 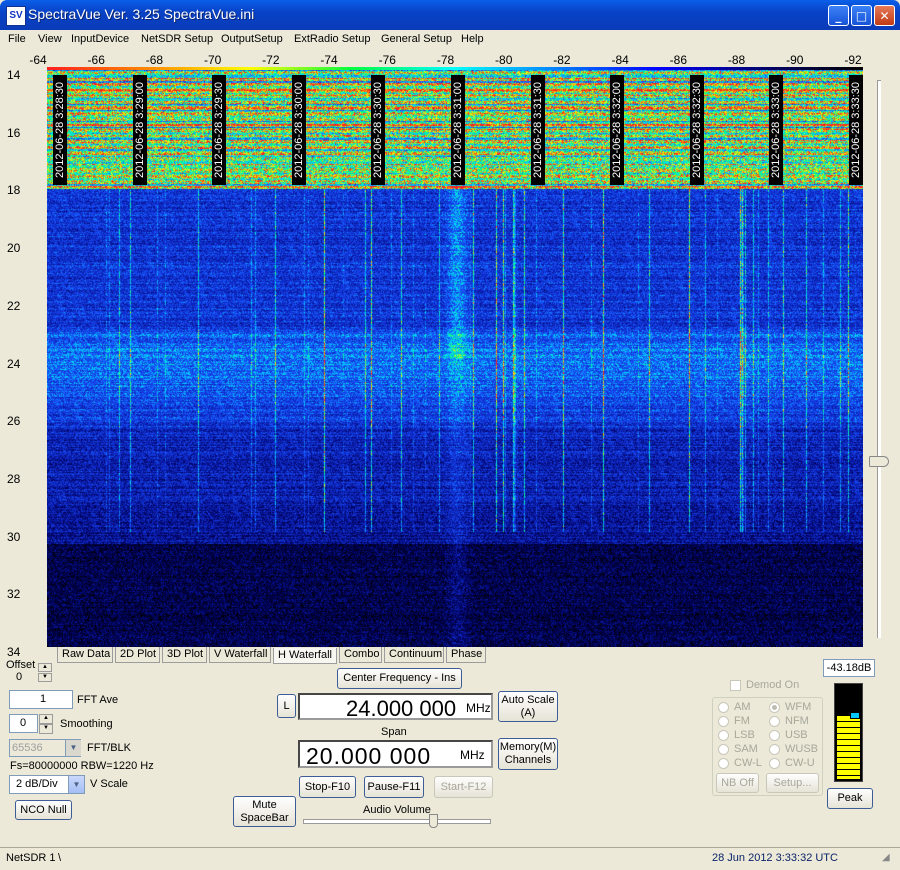 What do you see at coordinates (472, 39) in the screenshot?
I see `menu-help: Help` at bounding box center [472, 39].